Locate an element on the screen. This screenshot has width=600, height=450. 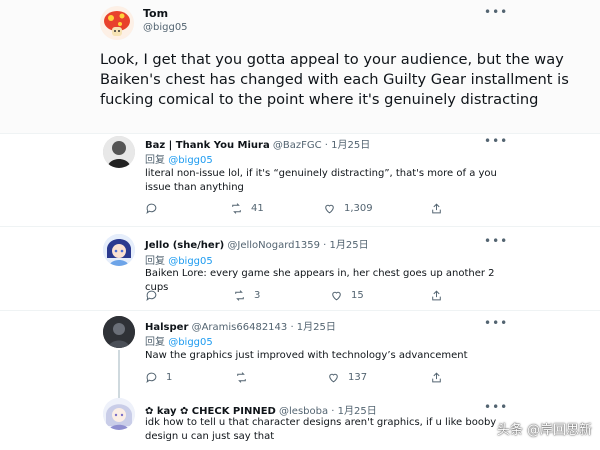
retweet-count: 3 is located at coordinates (257, 295).